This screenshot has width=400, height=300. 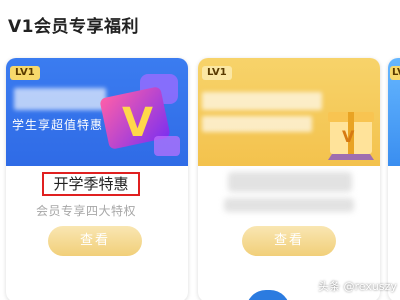 What do you see at coordinates (289, 205) in the screenshot?
I see `blurred-description` at bounding box center [289, 205].